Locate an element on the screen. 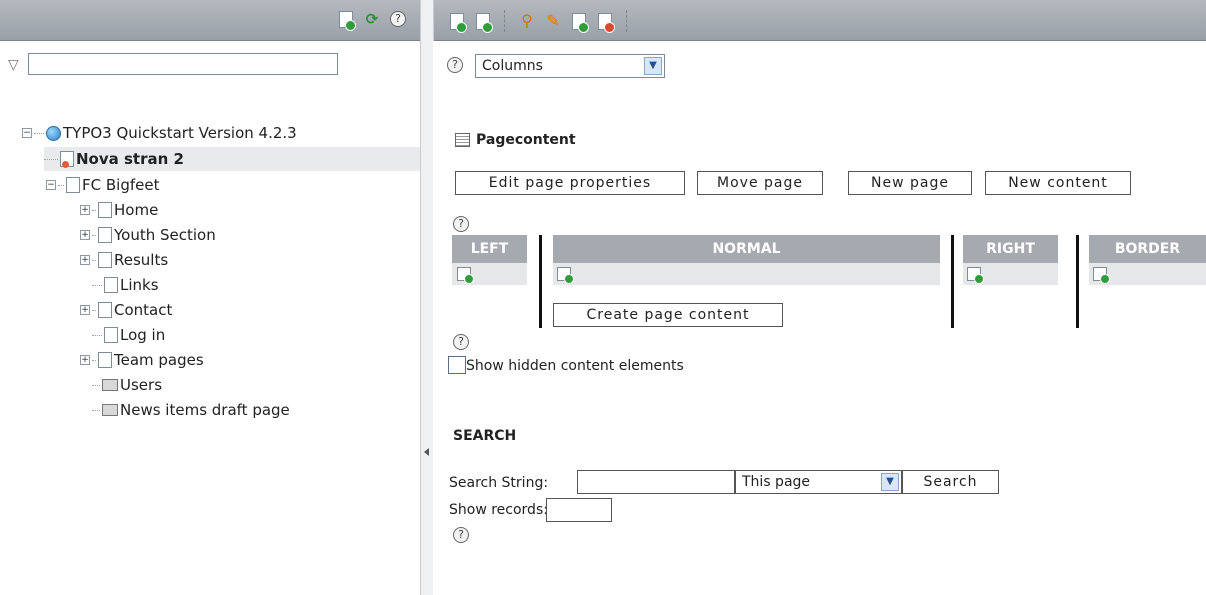 The height and width of the screenshot is (595, 1206). view-select-row: ? Columns ▼ is located at coordinates (819, 66).